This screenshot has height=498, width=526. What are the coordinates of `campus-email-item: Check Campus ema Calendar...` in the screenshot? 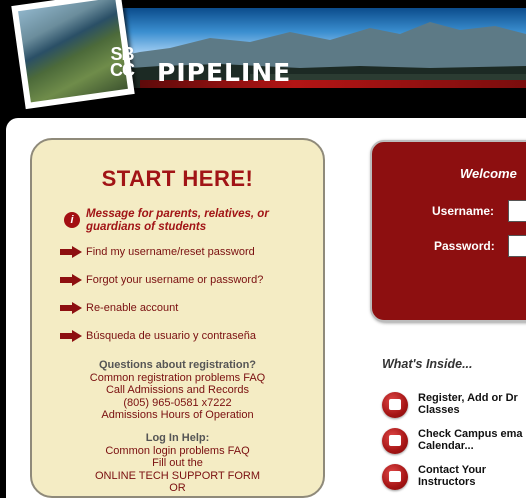 It's located at (454, 443).